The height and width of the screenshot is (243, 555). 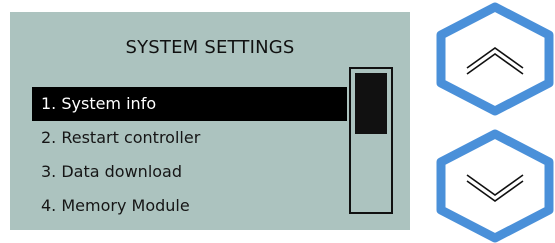 I want to click on chevron-down-icon, so click(x=495, y=186).